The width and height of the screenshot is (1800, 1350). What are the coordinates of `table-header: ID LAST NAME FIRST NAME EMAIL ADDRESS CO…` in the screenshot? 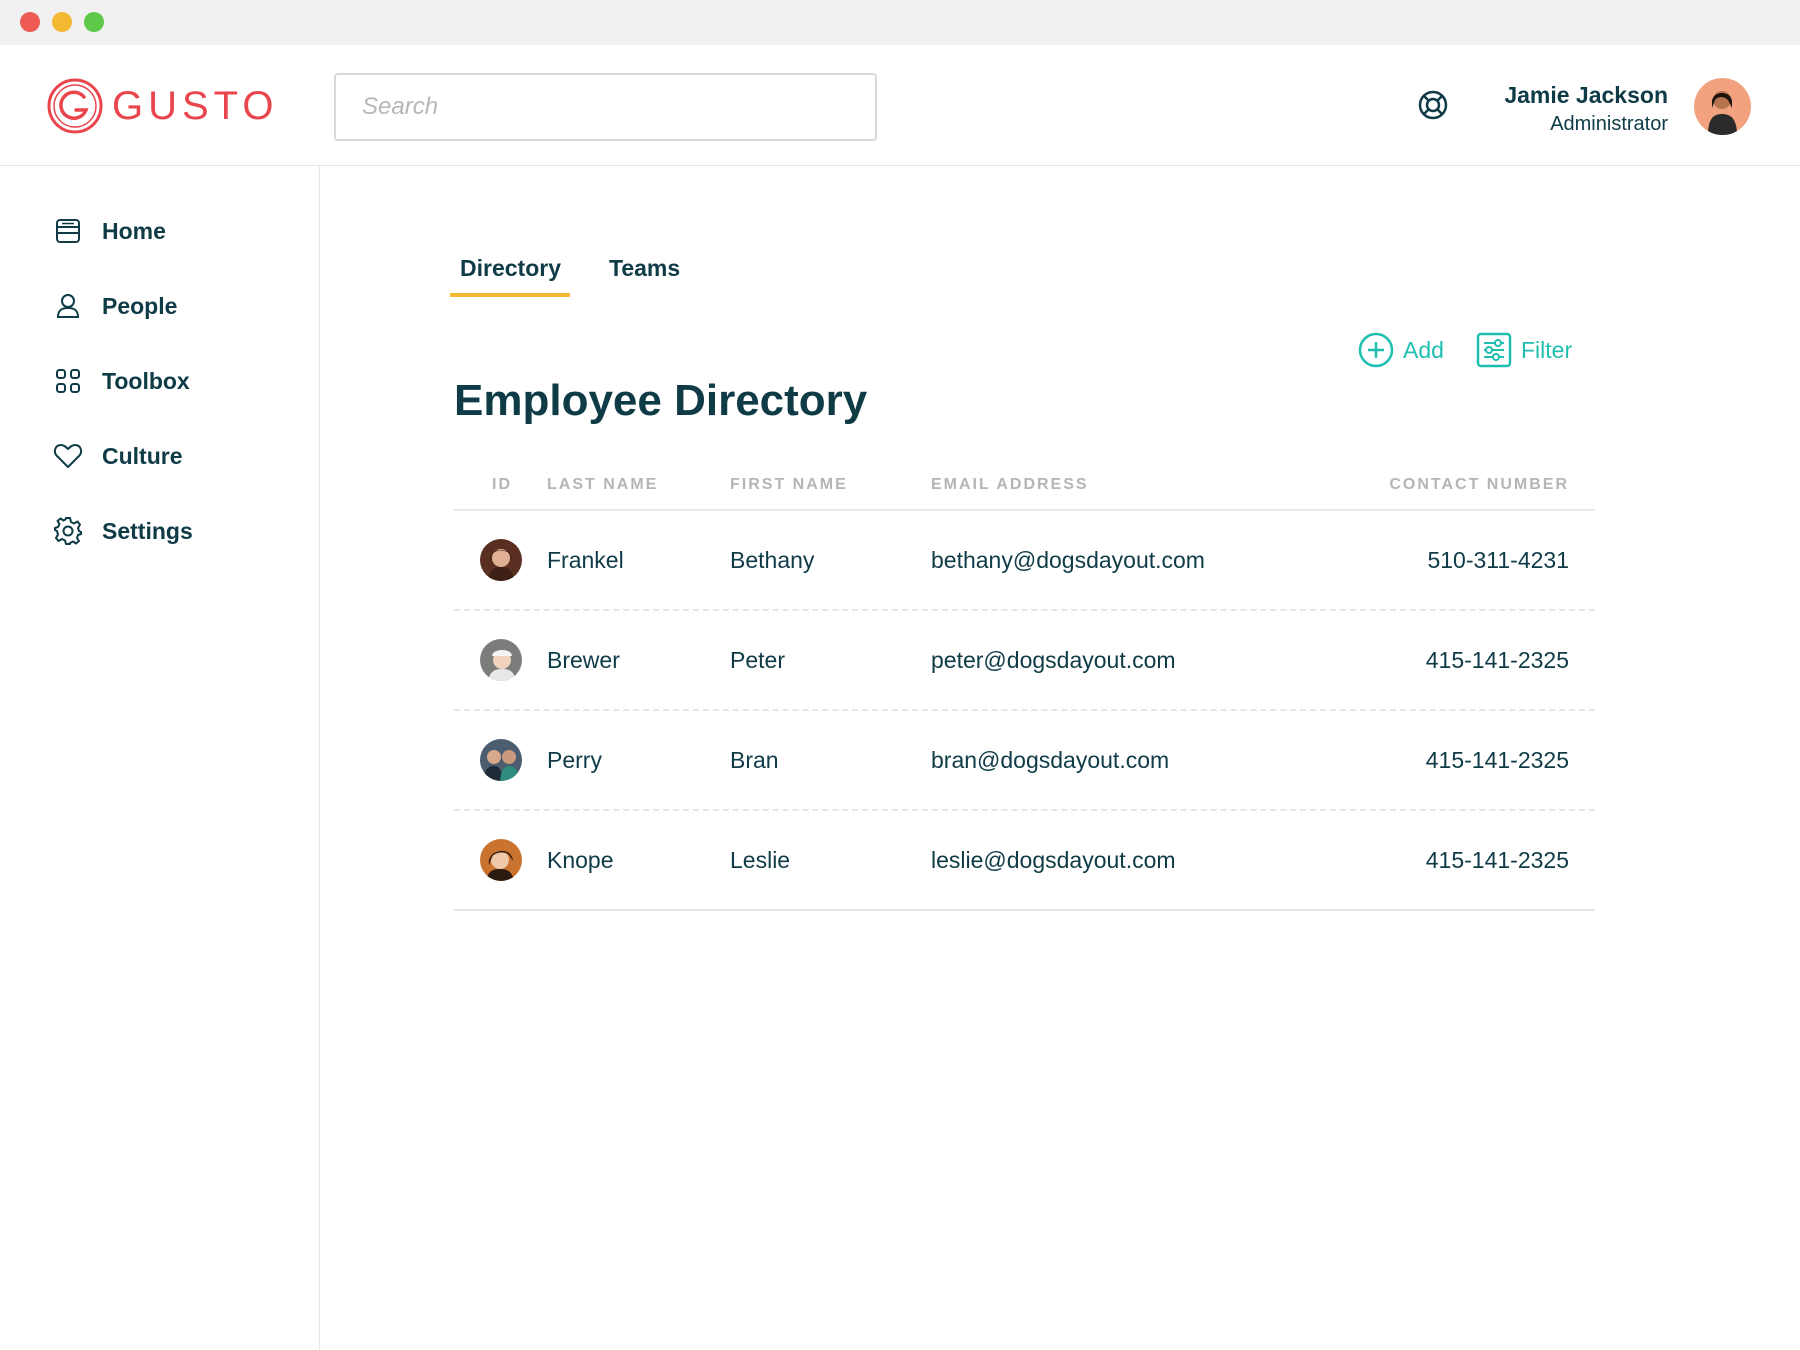 It's located at (1024, 490).